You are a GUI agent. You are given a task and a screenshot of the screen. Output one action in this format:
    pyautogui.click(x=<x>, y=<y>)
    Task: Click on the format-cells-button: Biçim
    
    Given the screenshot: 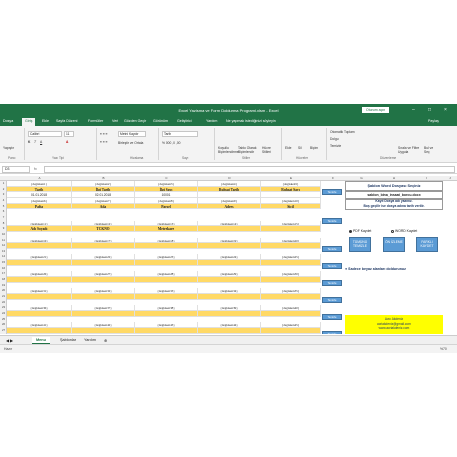 What is the action you would take?
    pyautogui.click(x=314, y=148)
    